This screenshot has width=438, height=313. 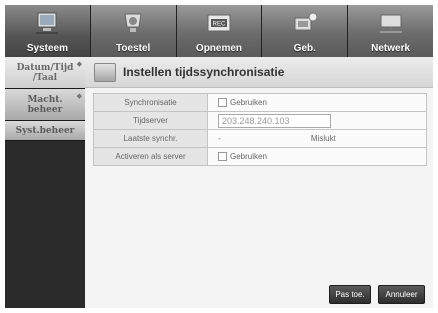 What do you see at coordinates (150, 138) in the screenshot?
I see `row-label: Laatste synchr.` at bounding box center [150, 138].